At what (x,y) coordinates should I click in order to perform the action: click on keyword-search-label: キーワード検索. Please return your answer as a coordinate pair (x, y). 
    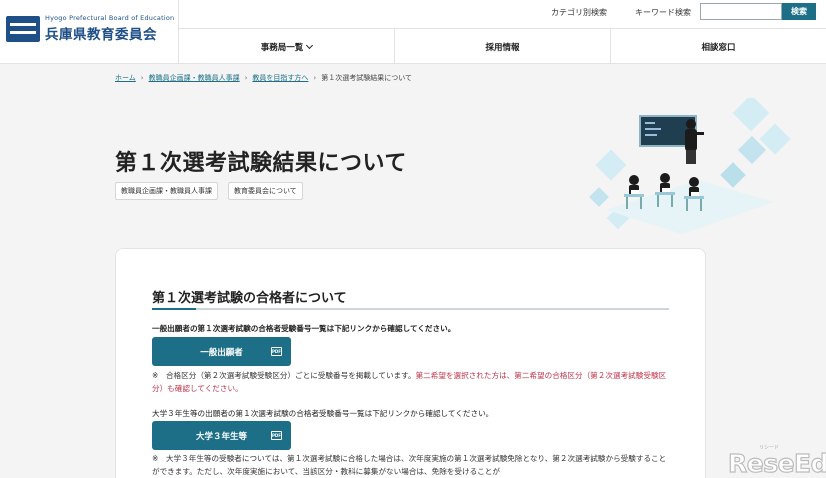
    Looking at the image, I should click on (663, 12).